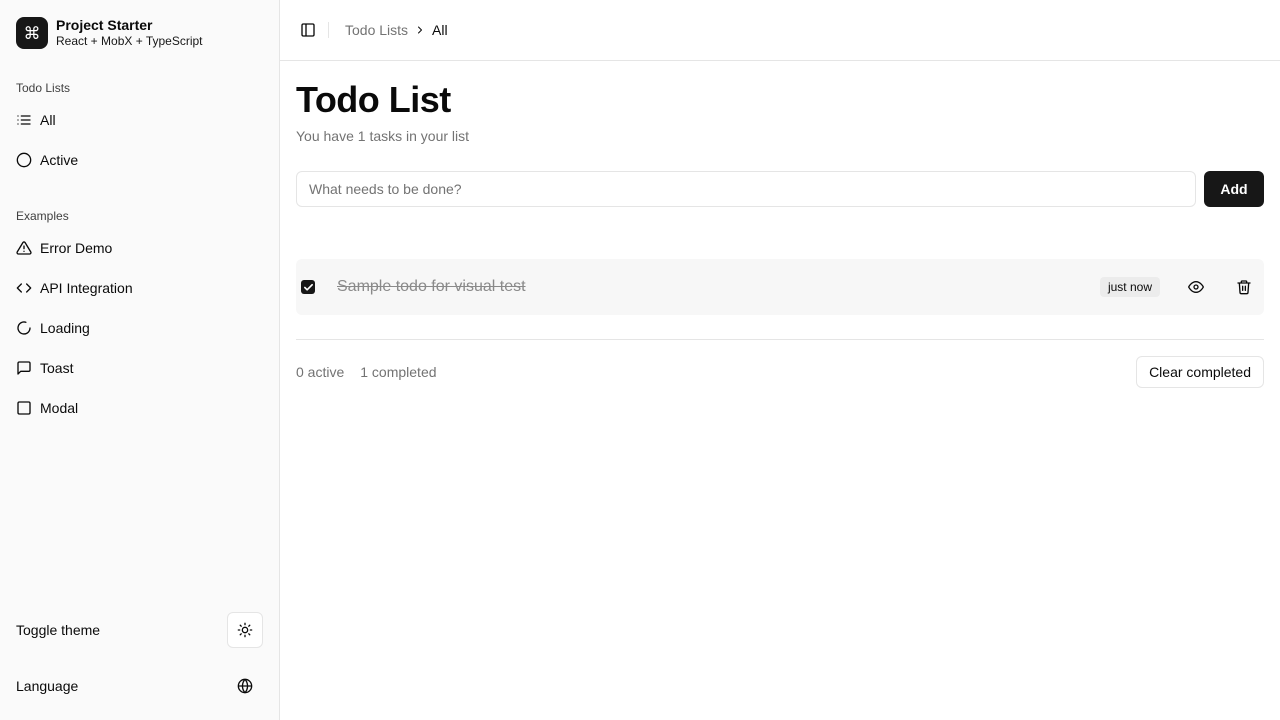 The image size is (1280, 720). What do you see at coordinates (780, 30) in the screenshot?
I see `topbar: Todo Lists All` at bounding box center [780, 30].